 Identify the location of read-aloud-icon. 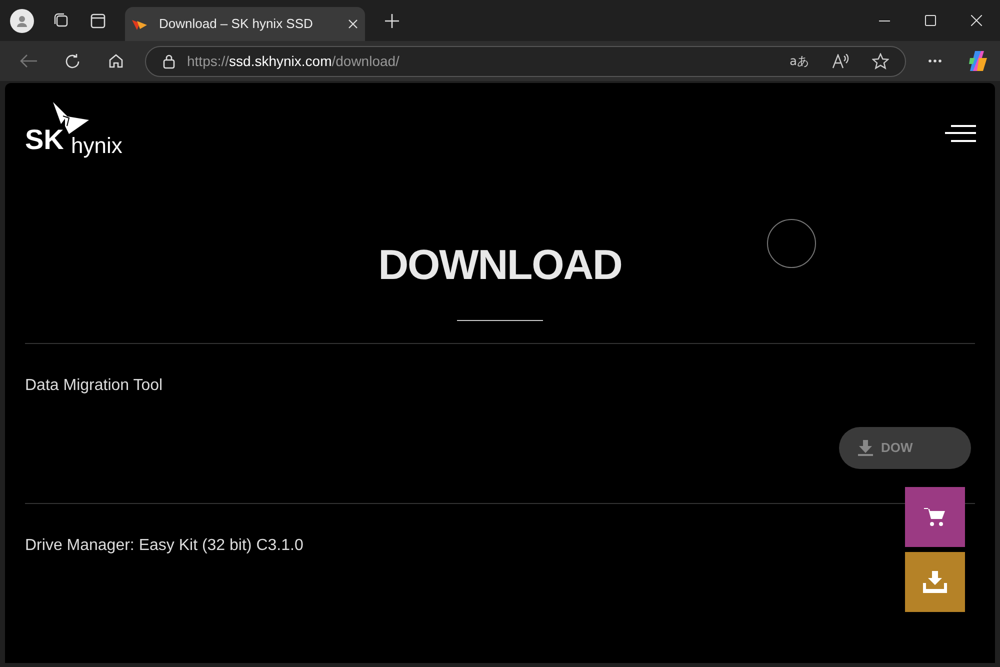
(840, 61).